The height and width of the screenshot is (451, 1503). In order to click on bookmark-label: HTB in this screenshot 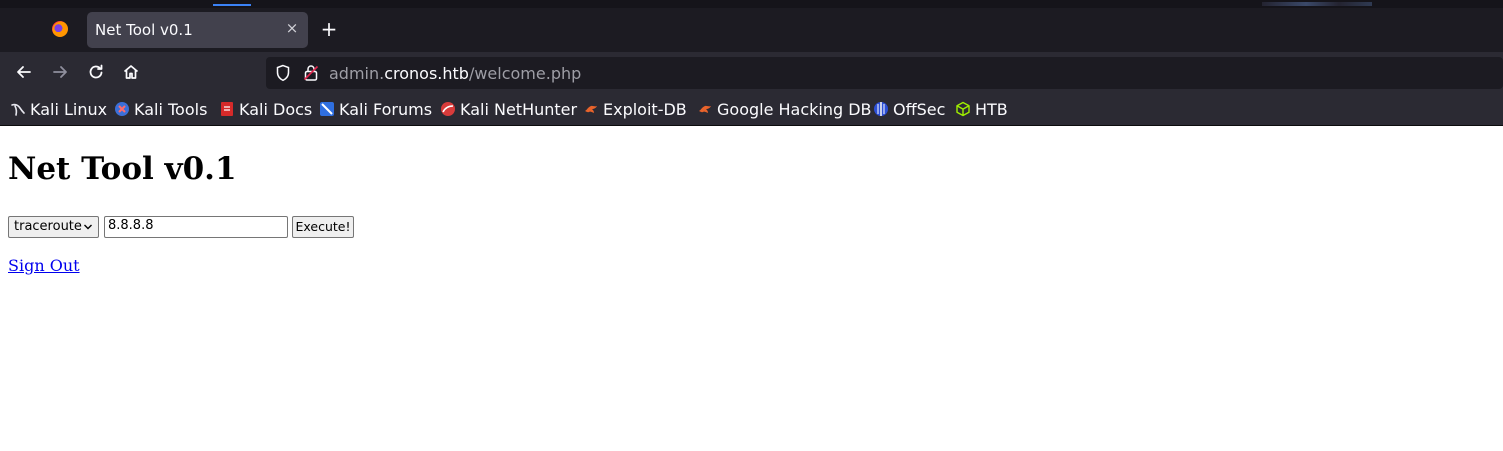, I will do `click(991, 109)`.